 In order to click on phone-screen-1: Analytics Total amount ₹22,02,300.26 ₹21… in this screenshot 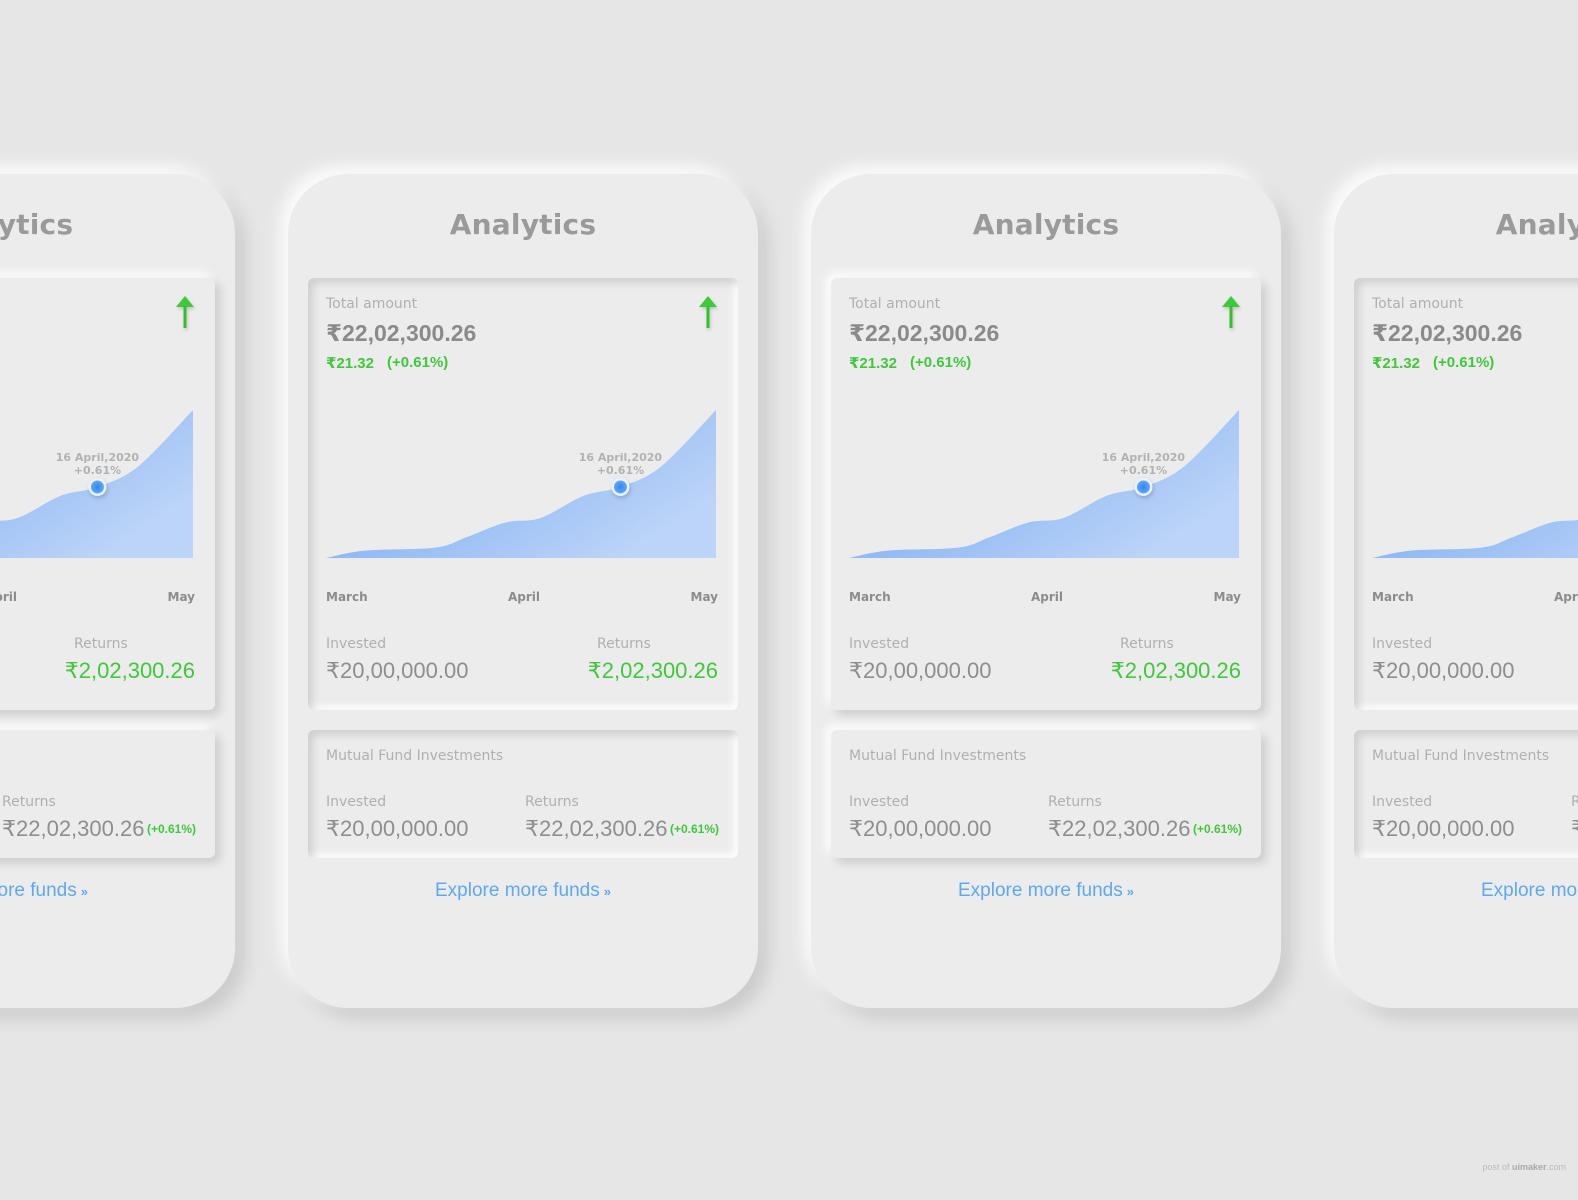, I will do `click(117, 591)`.